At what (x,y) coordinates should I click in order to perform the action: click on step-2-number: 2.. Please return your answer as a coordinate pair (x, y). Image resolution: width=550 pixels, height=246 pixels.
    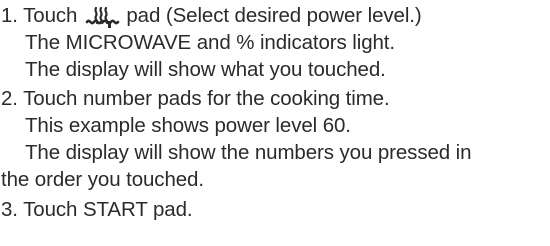
    Looking at the image, I should click on (9, 98).